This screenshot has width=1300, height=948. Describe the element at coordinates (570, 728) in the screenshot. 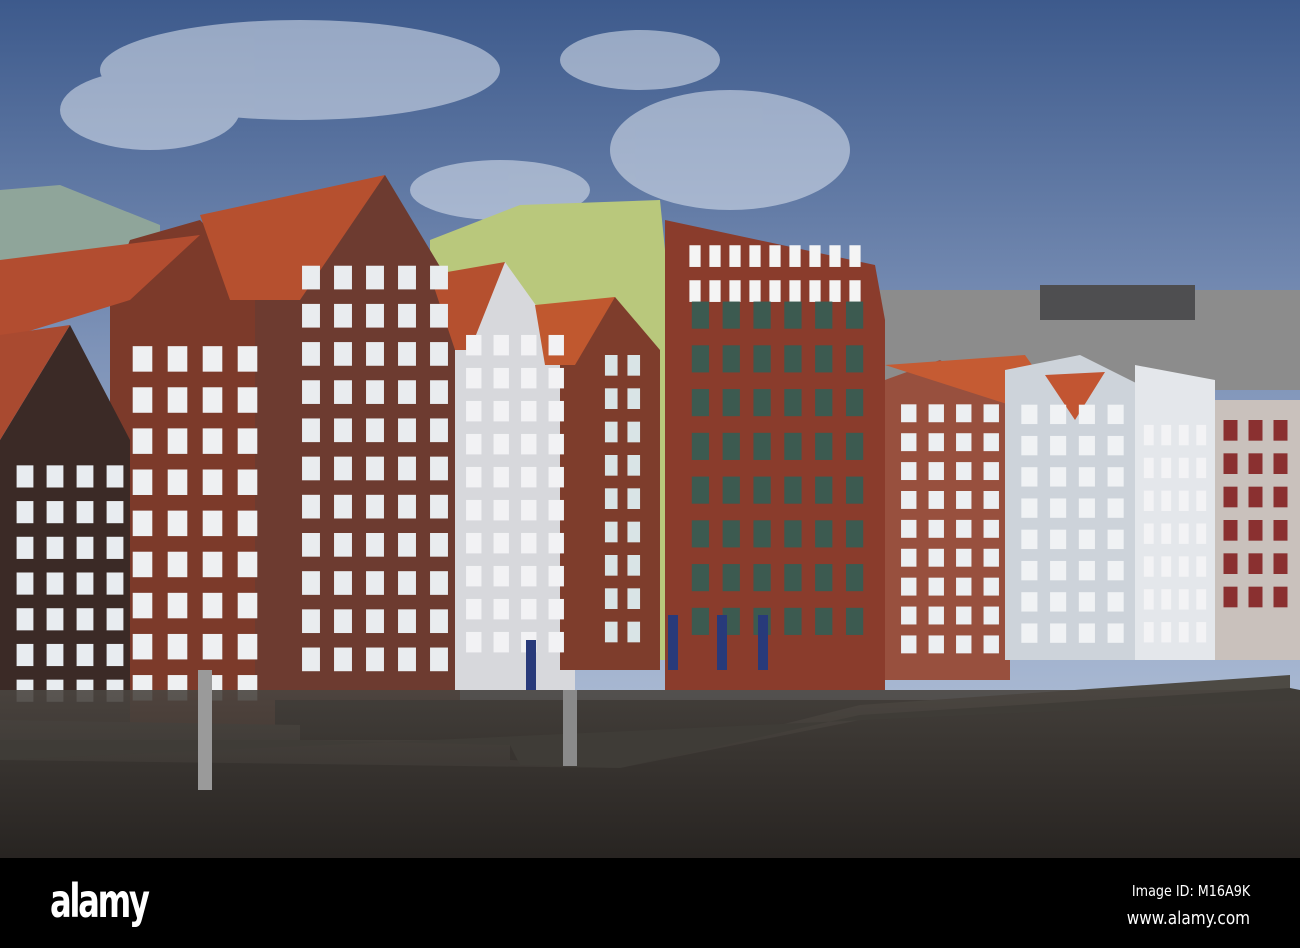

I see `mooring-post` at that location.